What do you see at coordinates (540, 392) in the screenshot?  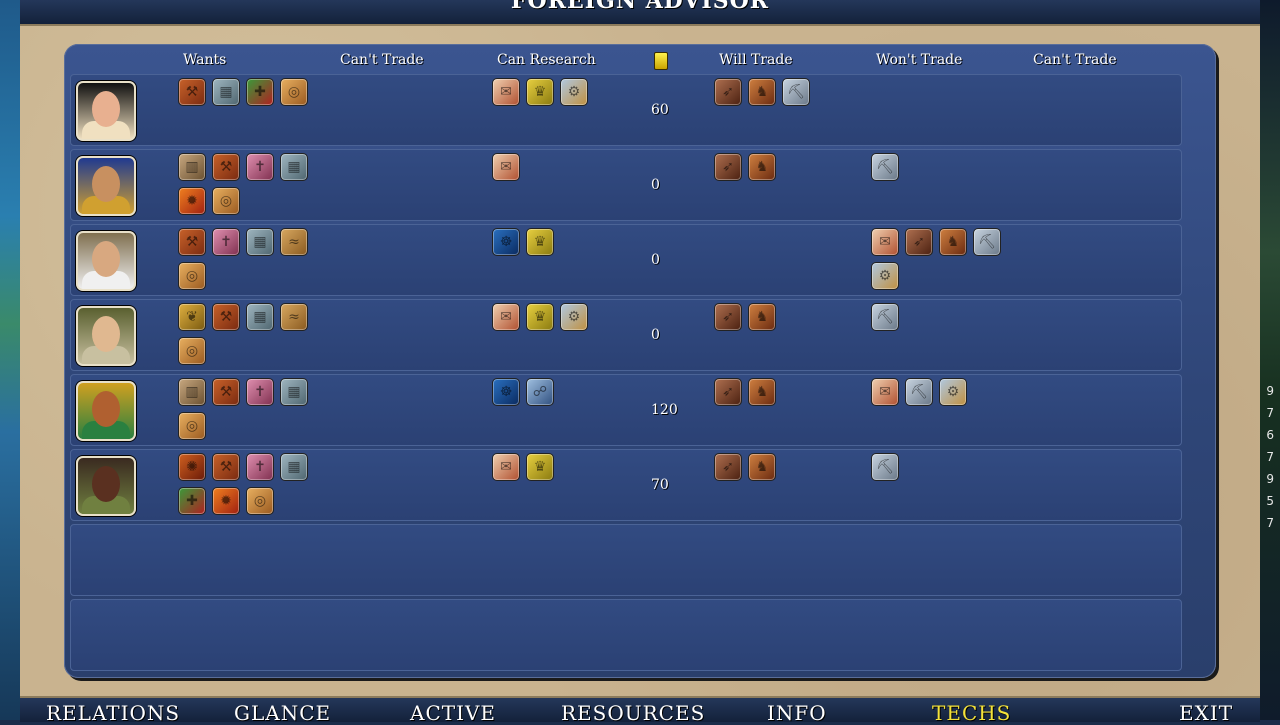 I see `polytheism-icon: ☍` at bounding box center [540, 392].